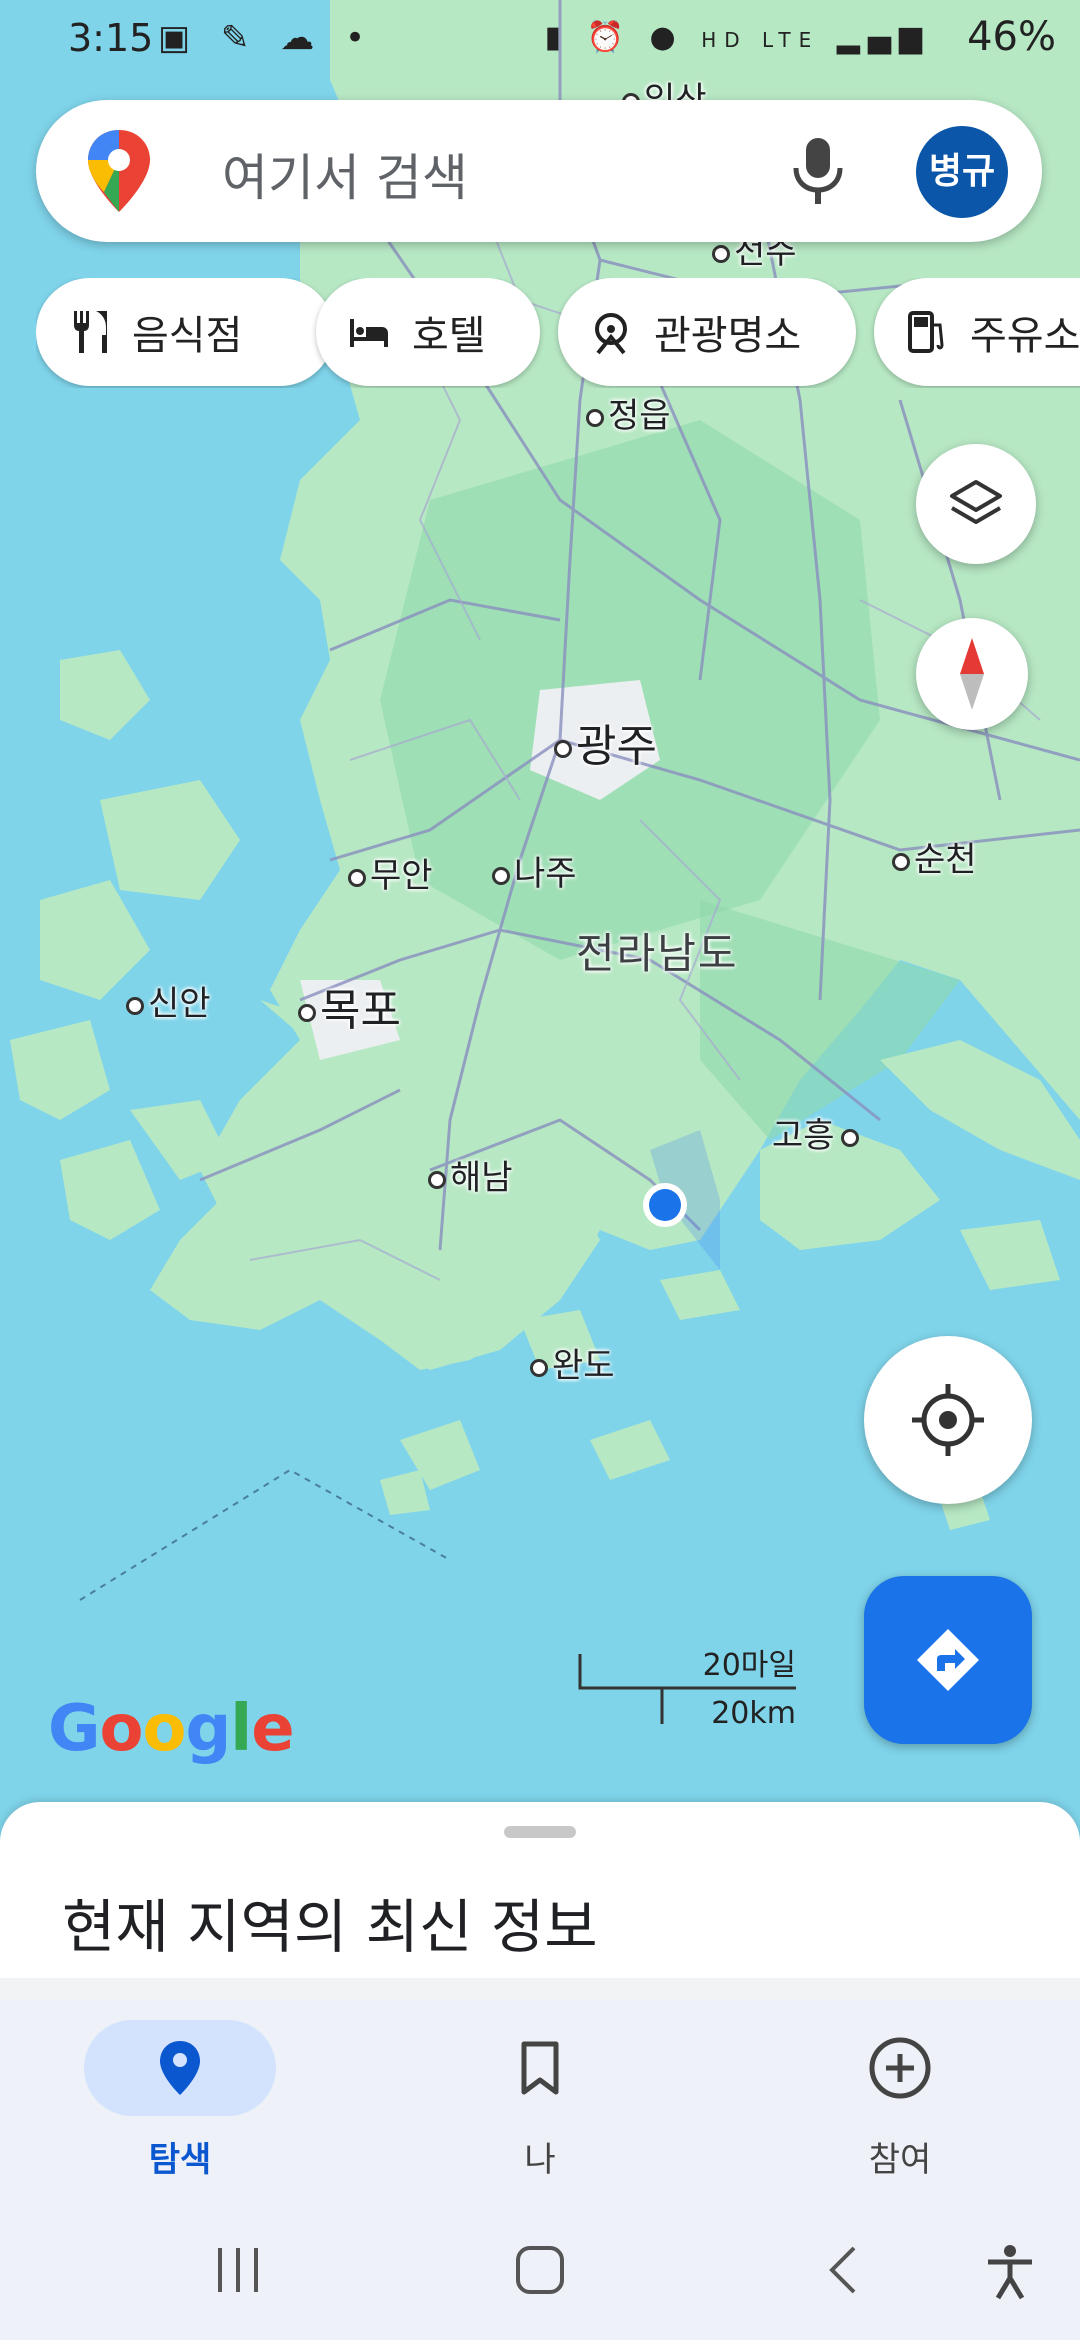 This screenshot has width=1080, height=2340. Describe the element at coordinates (1025, 336) in the screenshot. I see `chip-label: 주유소` at that location.